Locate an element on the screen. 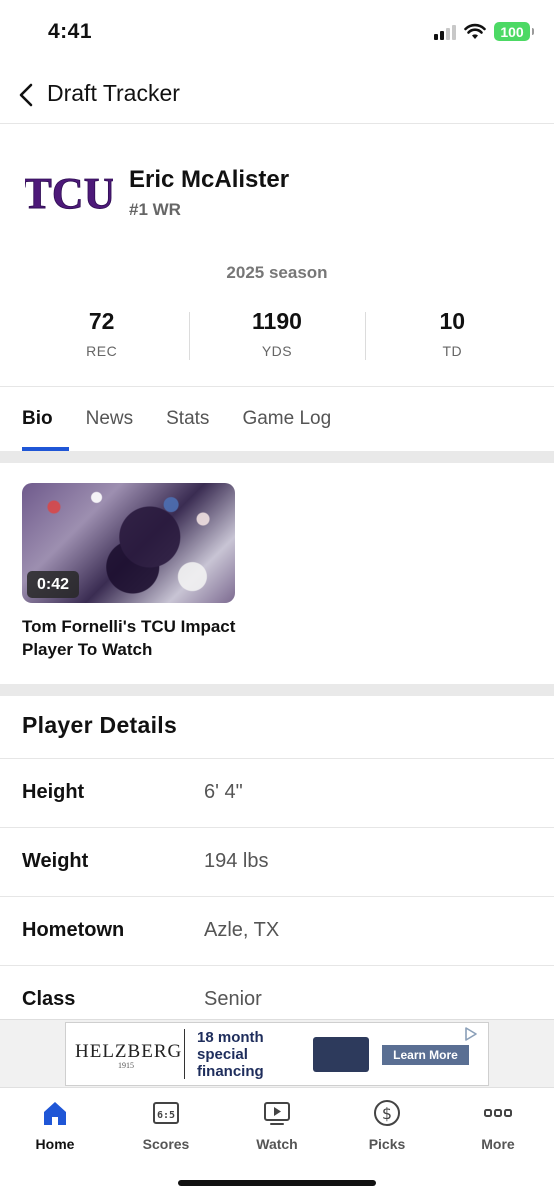 The image size is (554, 1199). ad-brand-year: 1915 is located at coordinates (126, 1065).